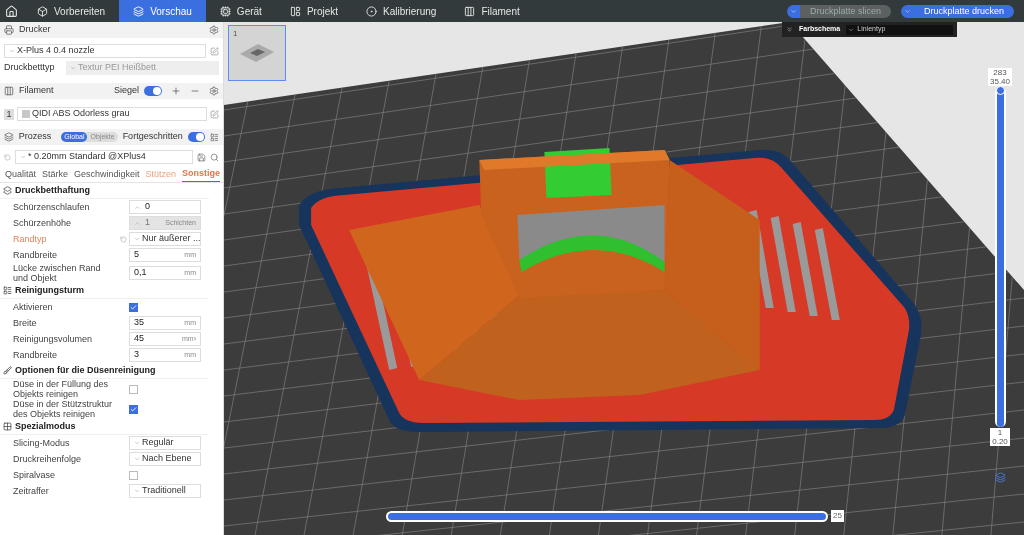  Describe the element at coordinates (36, 91) in the screenshot. I see `panel-title: Filament` at that location.